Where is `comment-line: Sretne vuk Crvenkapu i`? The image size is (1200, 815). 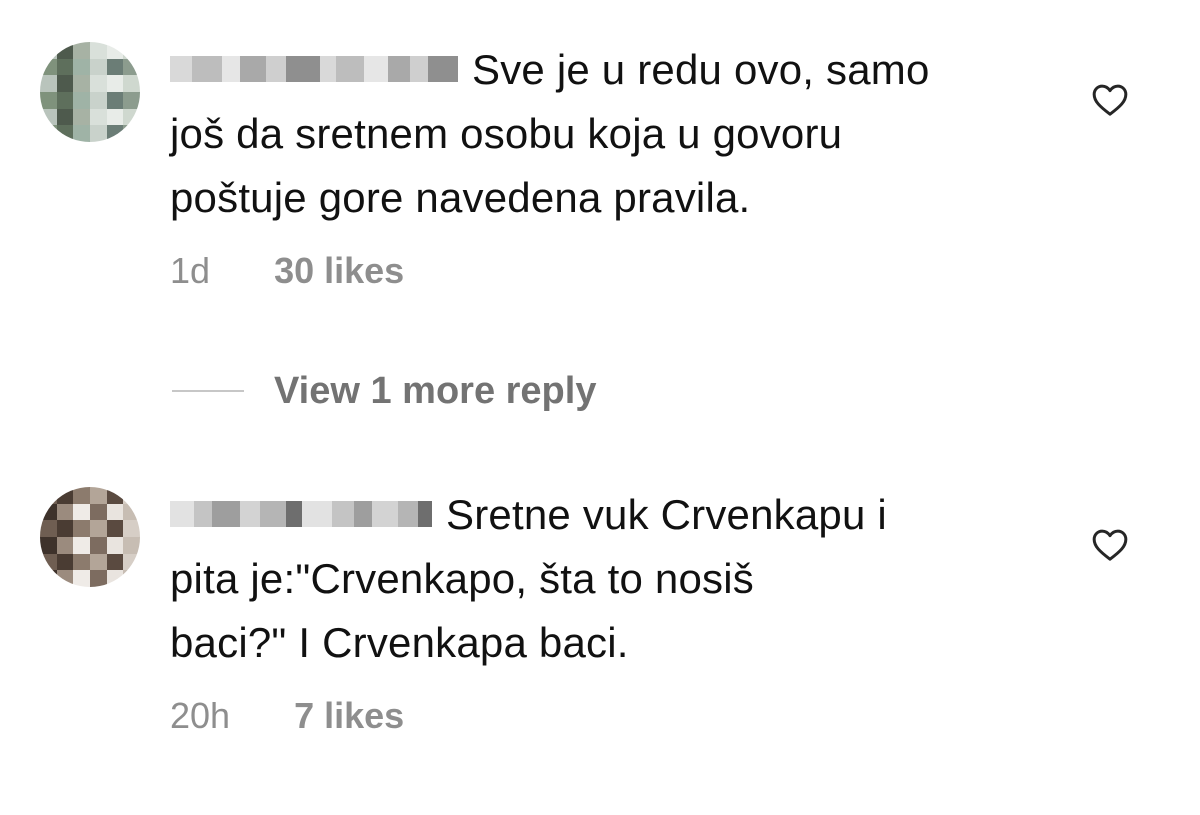 comment-line: Sretne vuk Crvenkapu i is located at coordinates (610, 515).